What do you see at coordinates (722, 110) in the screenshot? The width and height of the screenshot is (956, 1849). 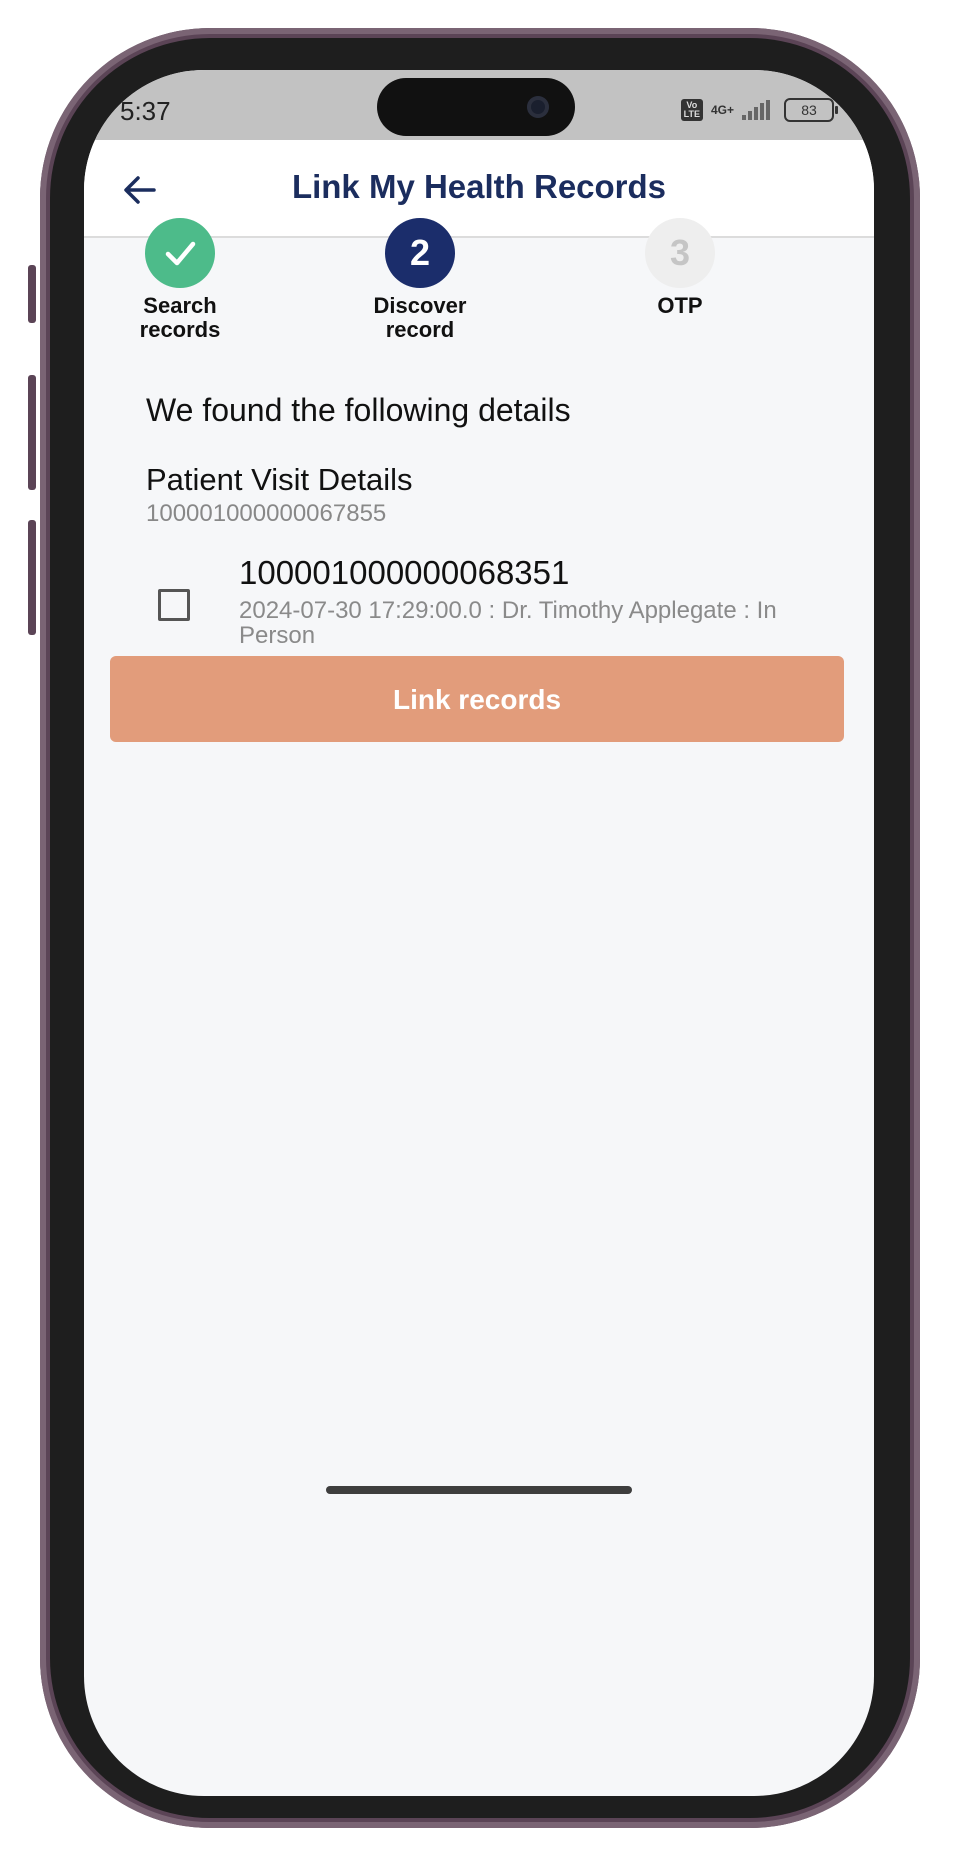 I see `network-type: 4G+` at bounding box center [722, 110].